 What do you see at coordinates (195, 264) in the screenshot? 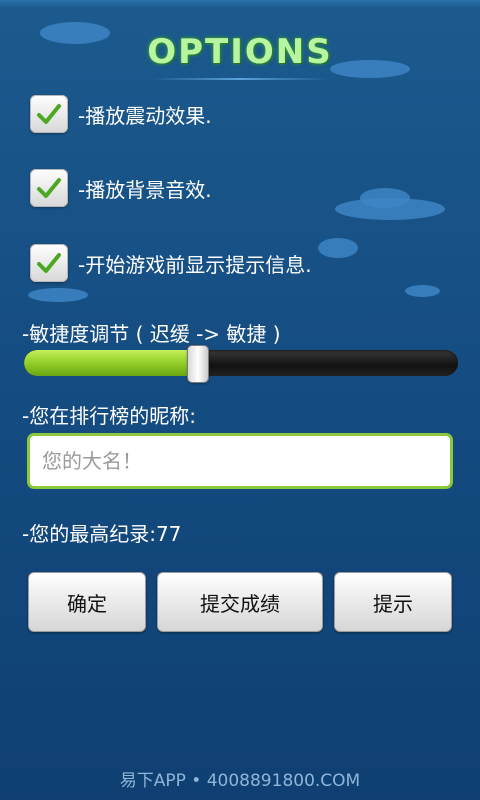
I see `show-hints-label: -开始游戏前显示提示信息.` at bounding box center [195, 264].